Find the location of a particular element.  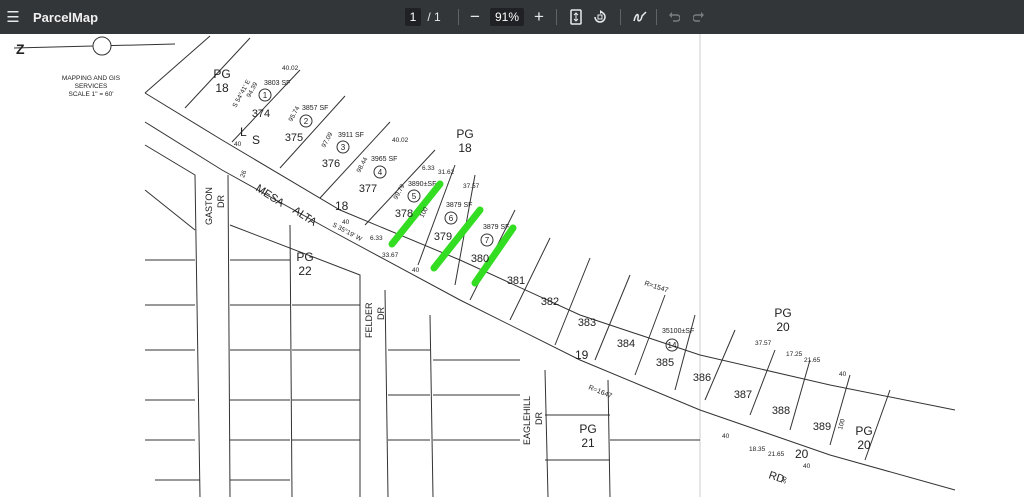

rotate-icon is located at coordinates (600, 16).